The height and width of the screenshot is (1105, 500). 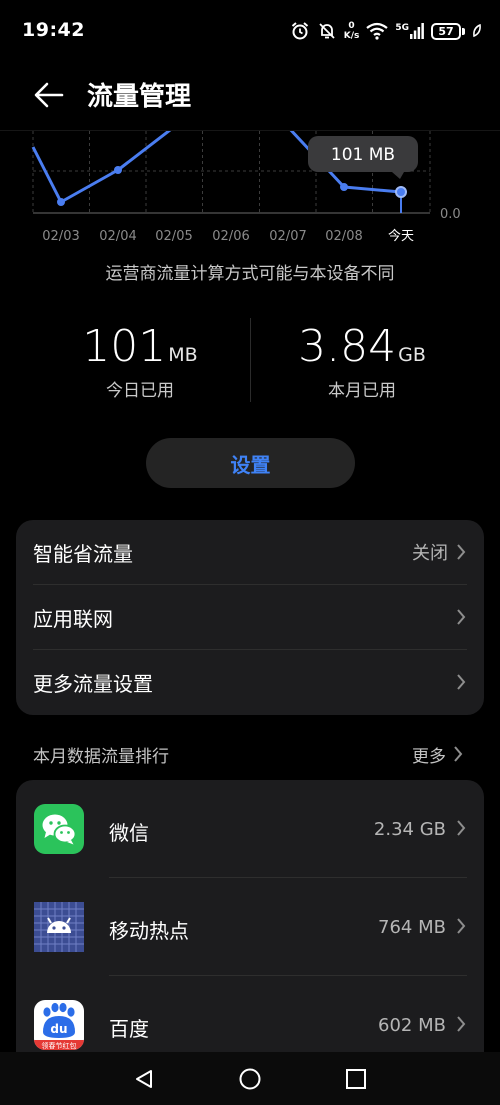 I want to click on stat-month-value-line: 3.84 GB, so click(x=362, y=347).